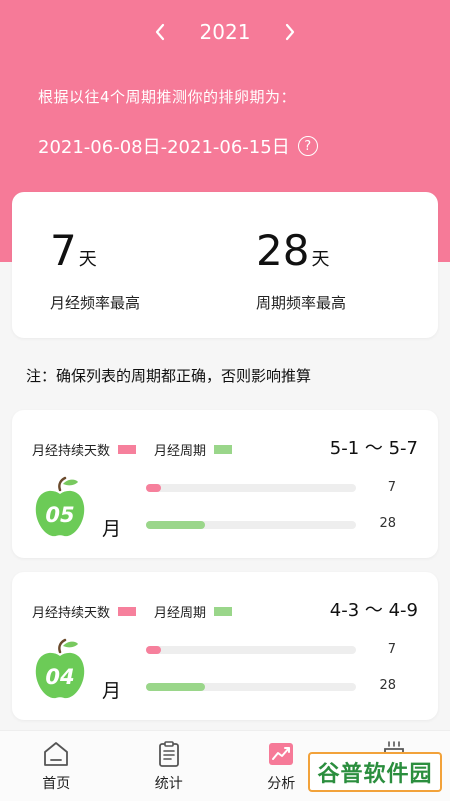 The height and width of the screenshot is (801, 450). I want to click on watermark-logo: 谷普软件园, so click(375, 772).